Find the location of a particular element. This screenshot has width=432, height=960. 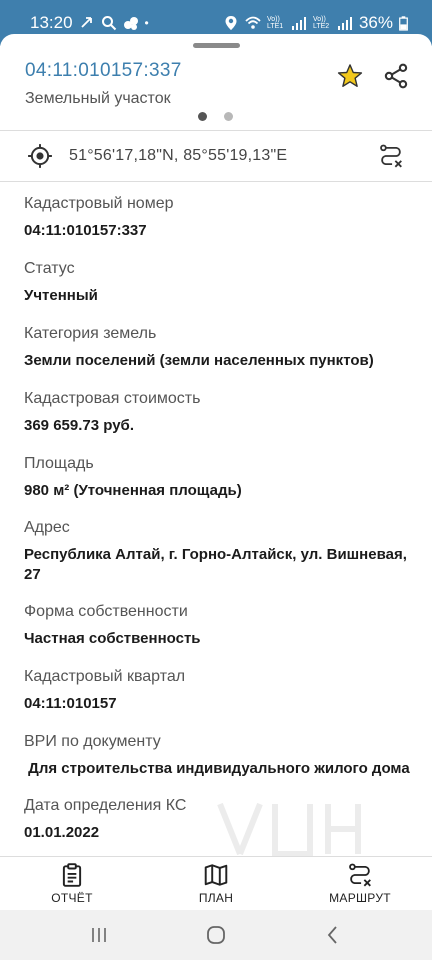

tab-label: МАРШРУТ is located at coordinates (360, 898).